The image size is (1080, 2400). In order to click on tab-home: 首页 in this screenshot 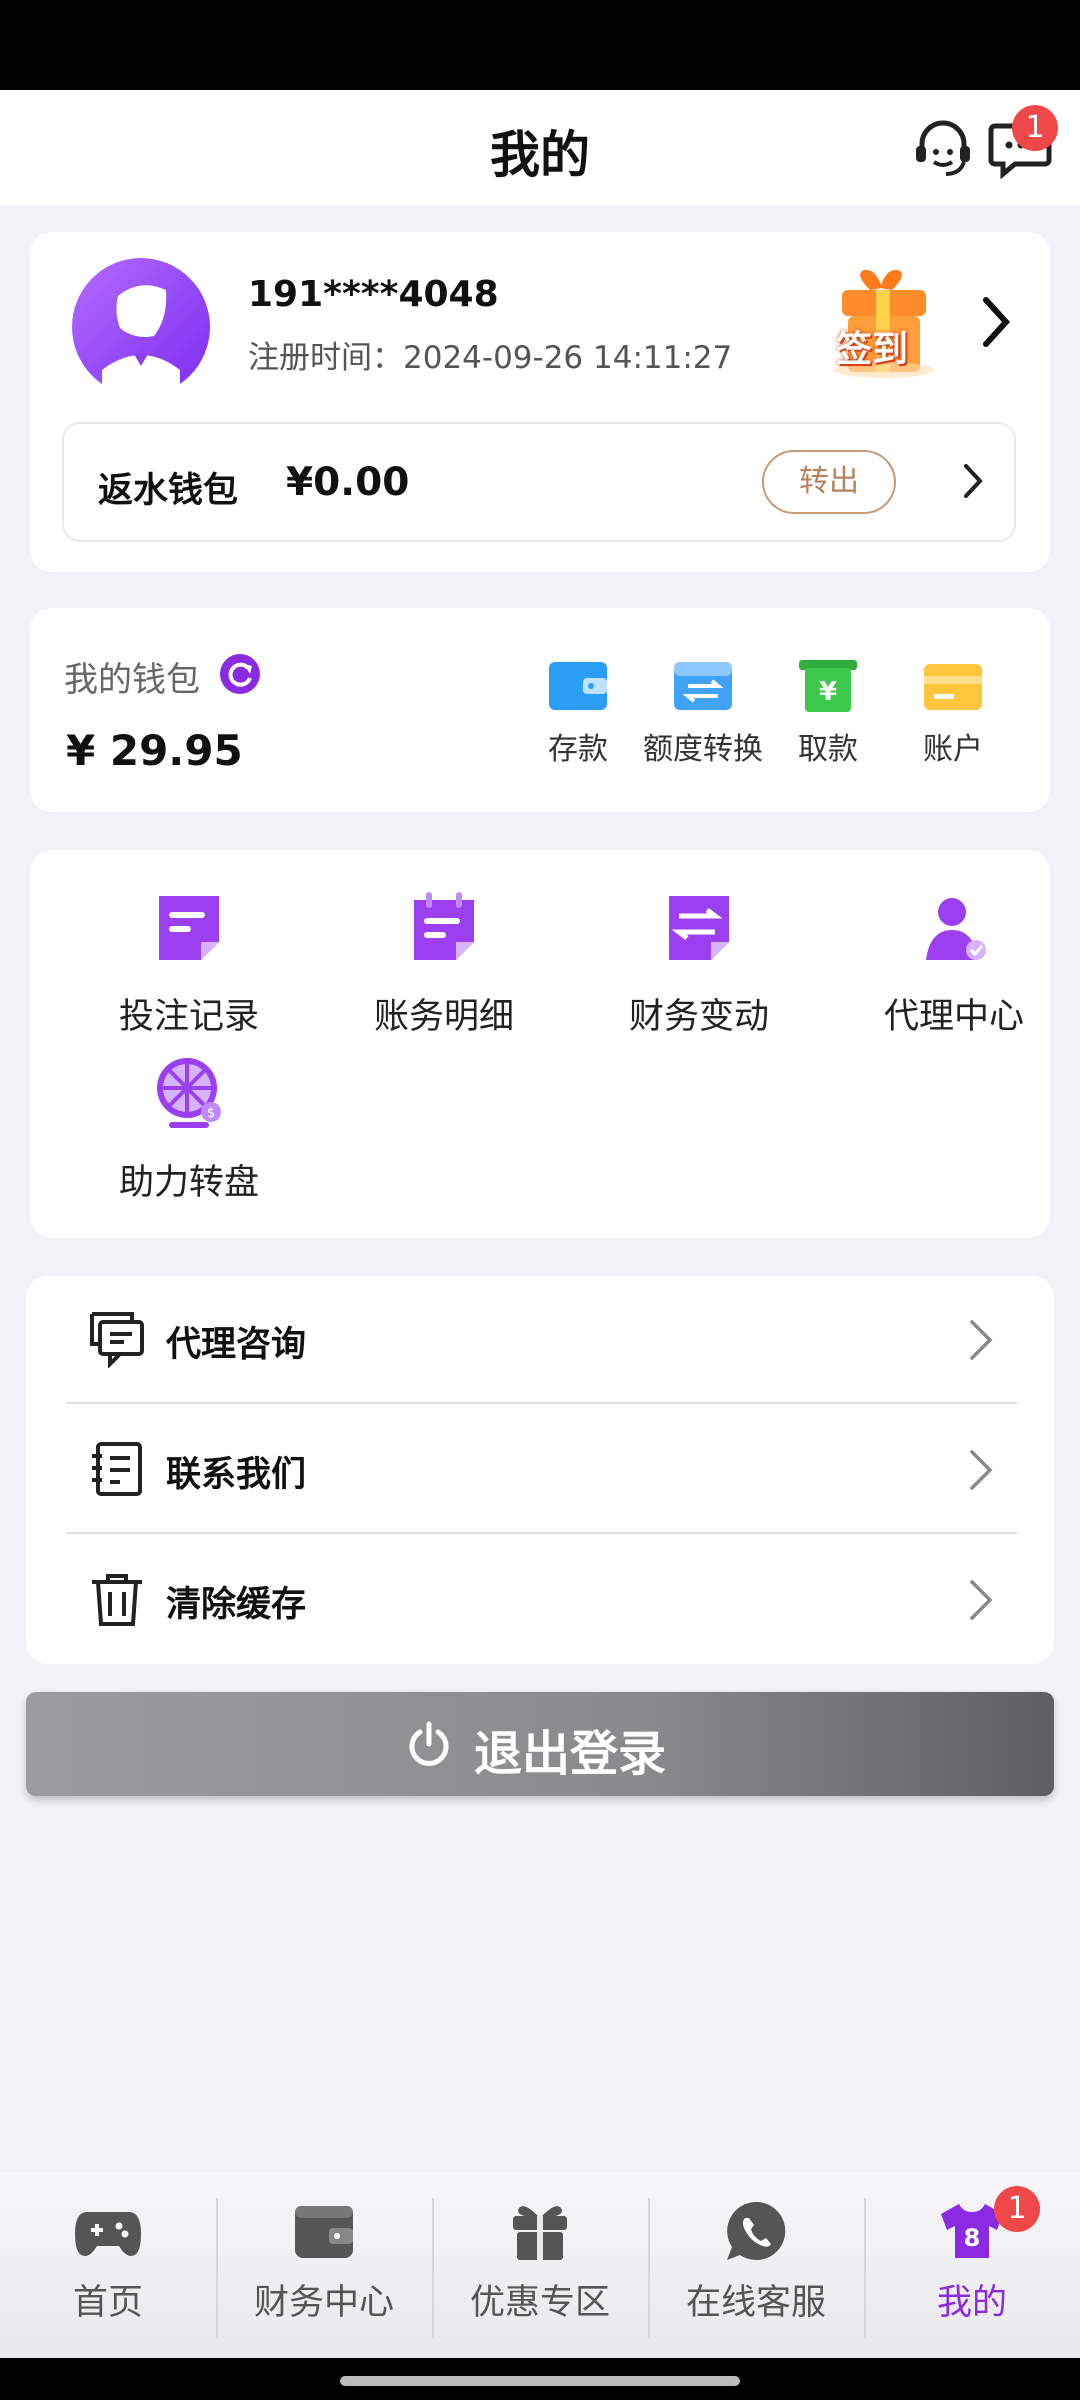, I will do `click(108, 2262)`.